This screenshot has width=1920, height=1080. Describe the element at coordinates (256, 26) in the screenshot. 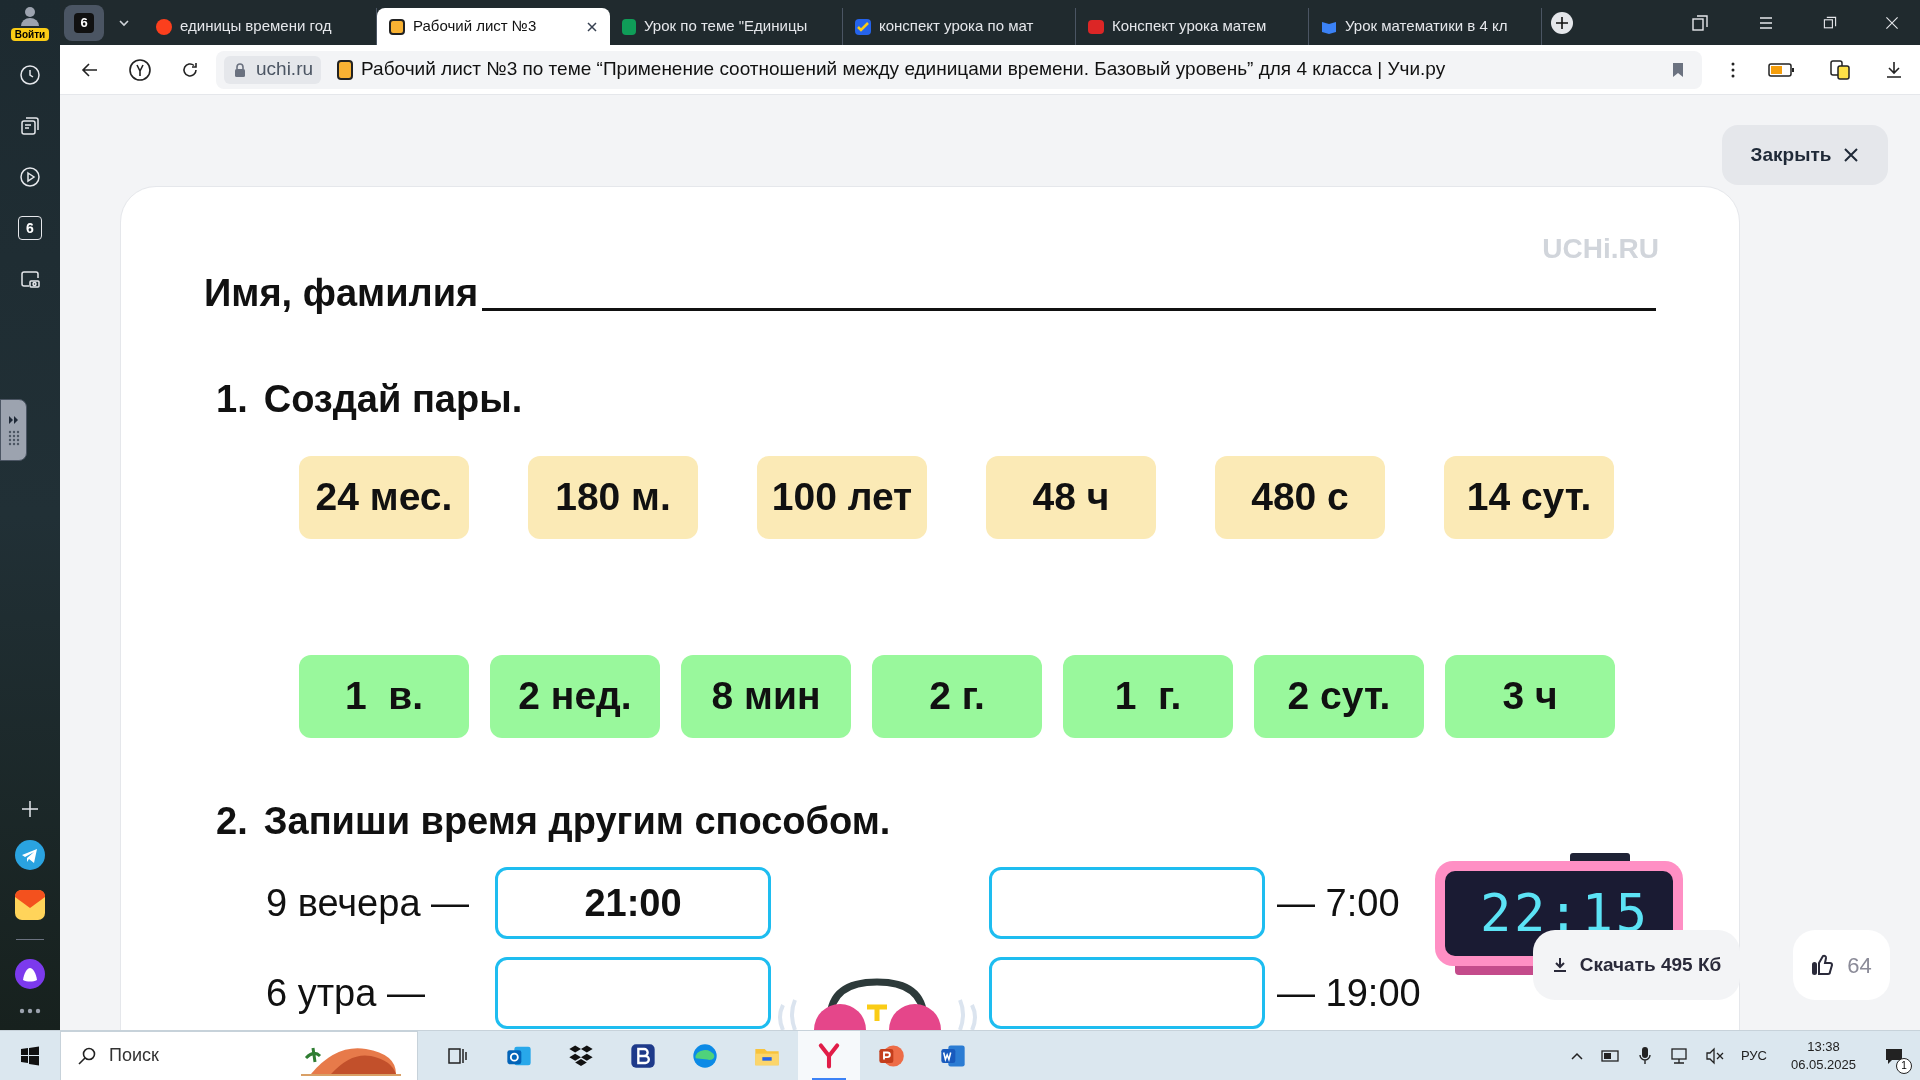

I see `tab-title: единицы времени год` at that location.